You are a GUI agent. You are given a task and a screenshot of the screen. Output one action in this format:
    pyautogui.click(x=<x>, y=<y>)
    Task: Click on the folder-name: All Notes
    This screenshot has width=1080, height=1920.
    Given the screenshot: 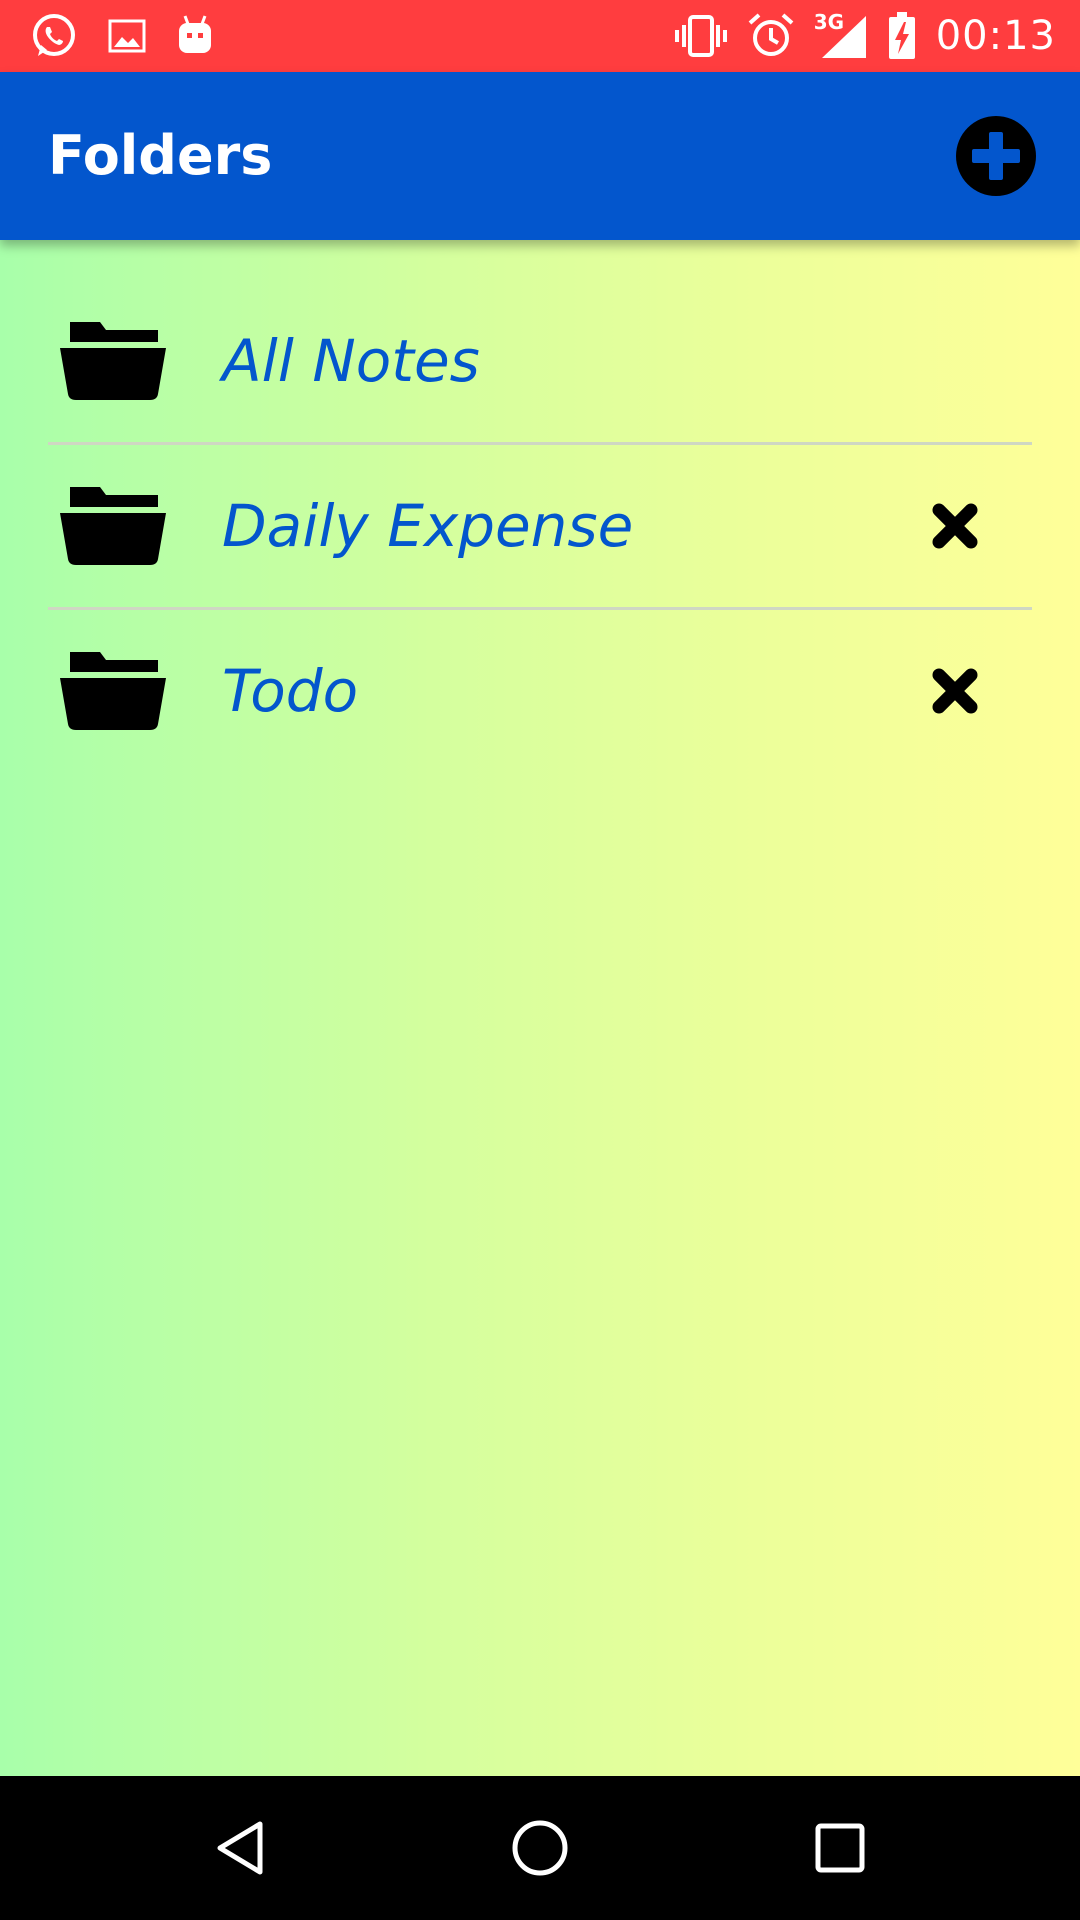 What is the action you would take?
    pyautogui.click(x=351, y=361)
    